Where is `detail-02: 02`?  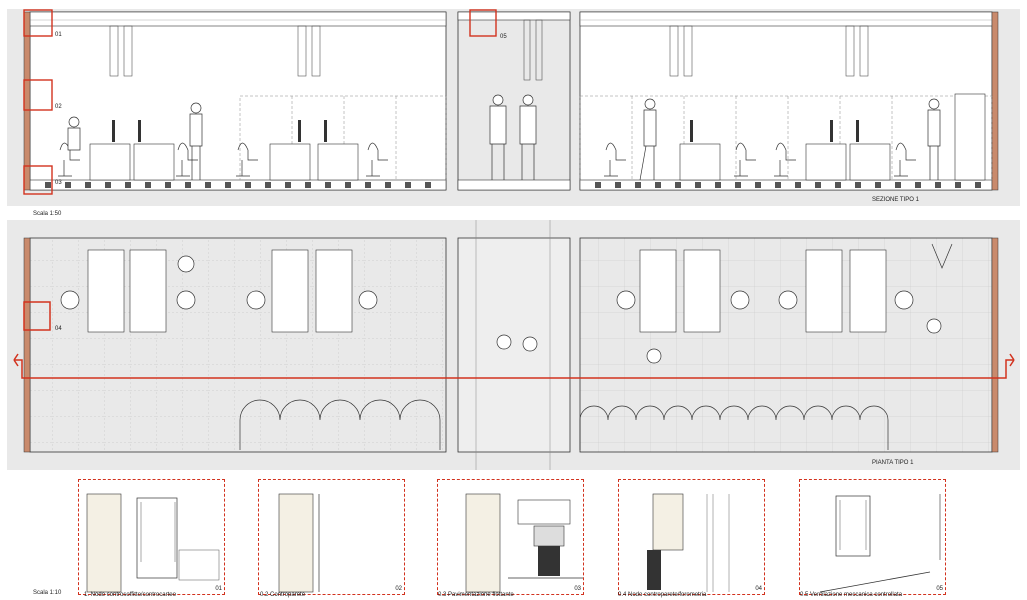 detail-02: 02 is located at coordinates (331, 537).